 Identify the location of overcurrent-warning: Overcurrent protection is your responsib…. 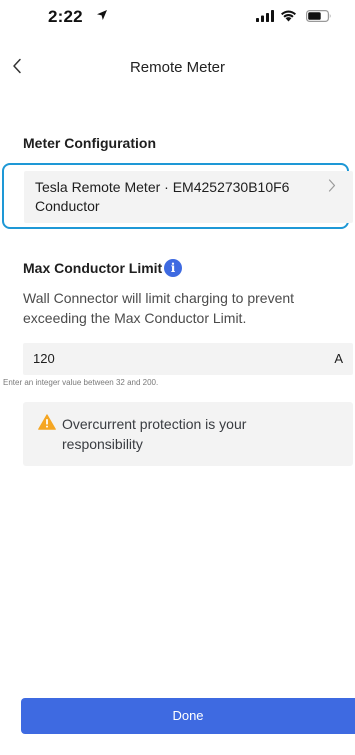
(188, 434).